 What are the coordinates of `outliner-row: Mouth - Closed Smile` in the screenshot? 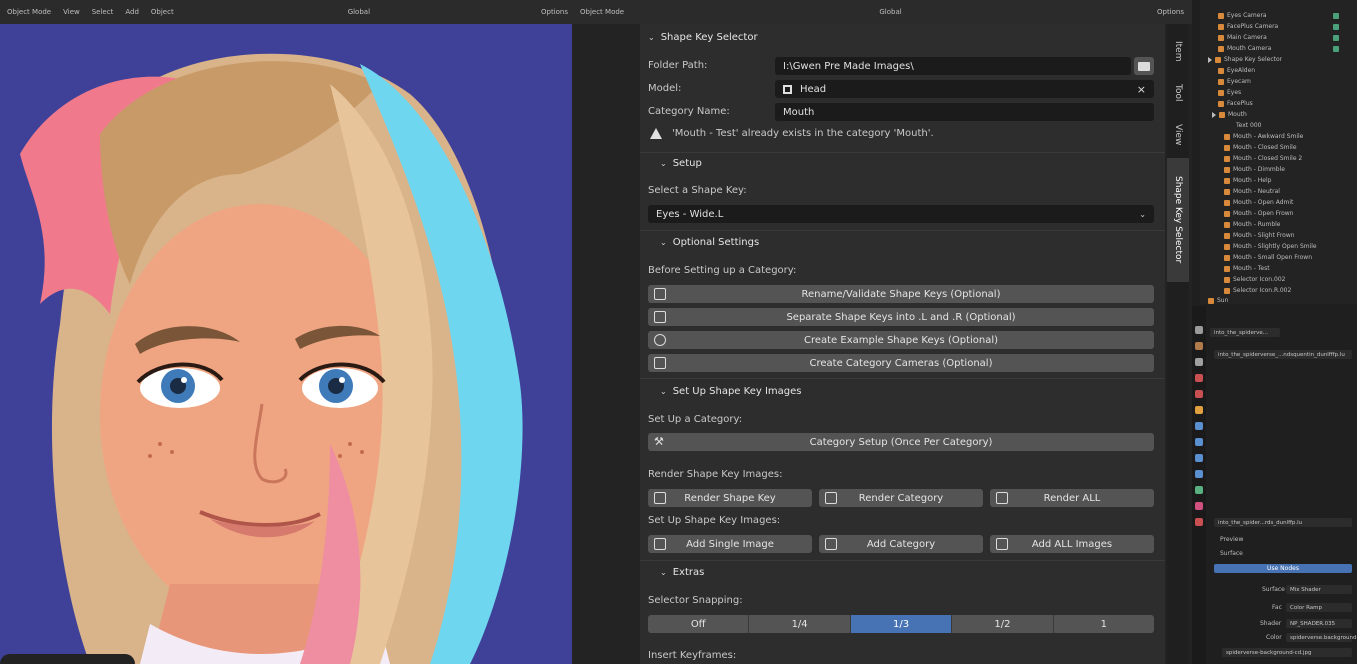 It's located at (1278, 147).